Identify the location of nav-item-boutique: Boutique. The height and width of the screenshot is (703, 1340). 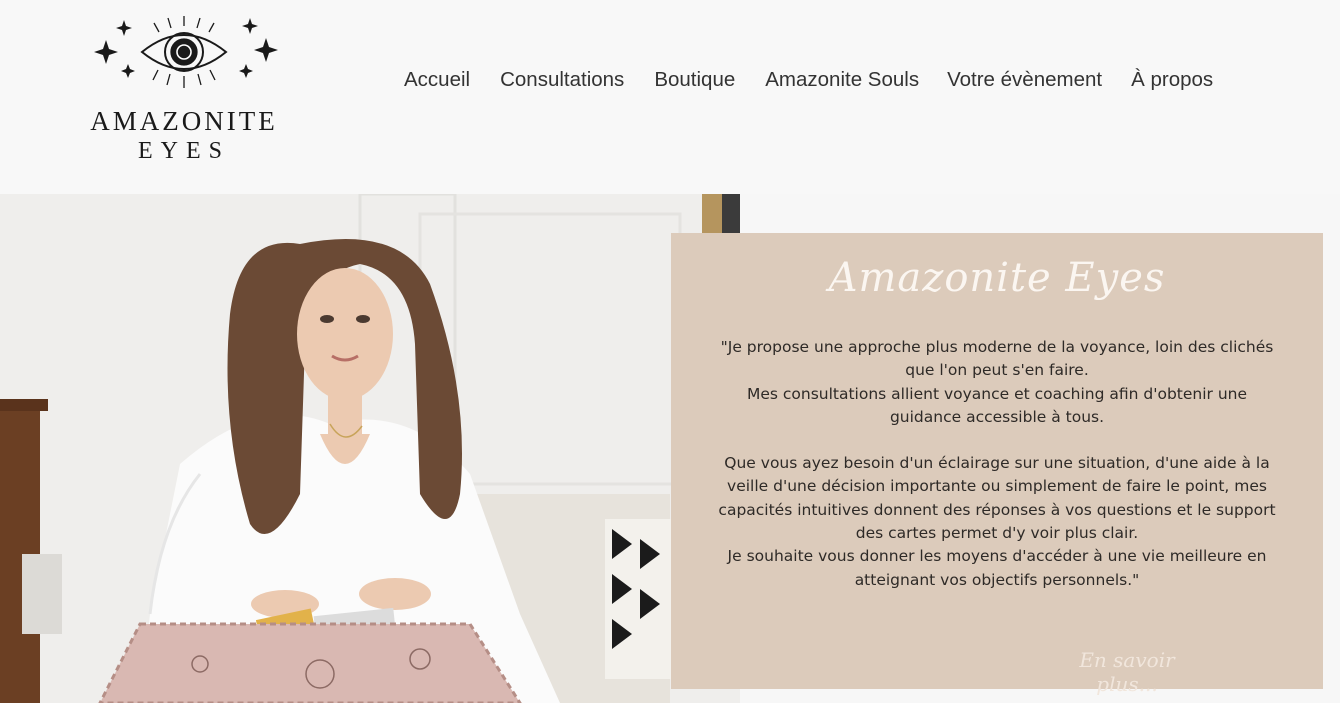
(694, 80).